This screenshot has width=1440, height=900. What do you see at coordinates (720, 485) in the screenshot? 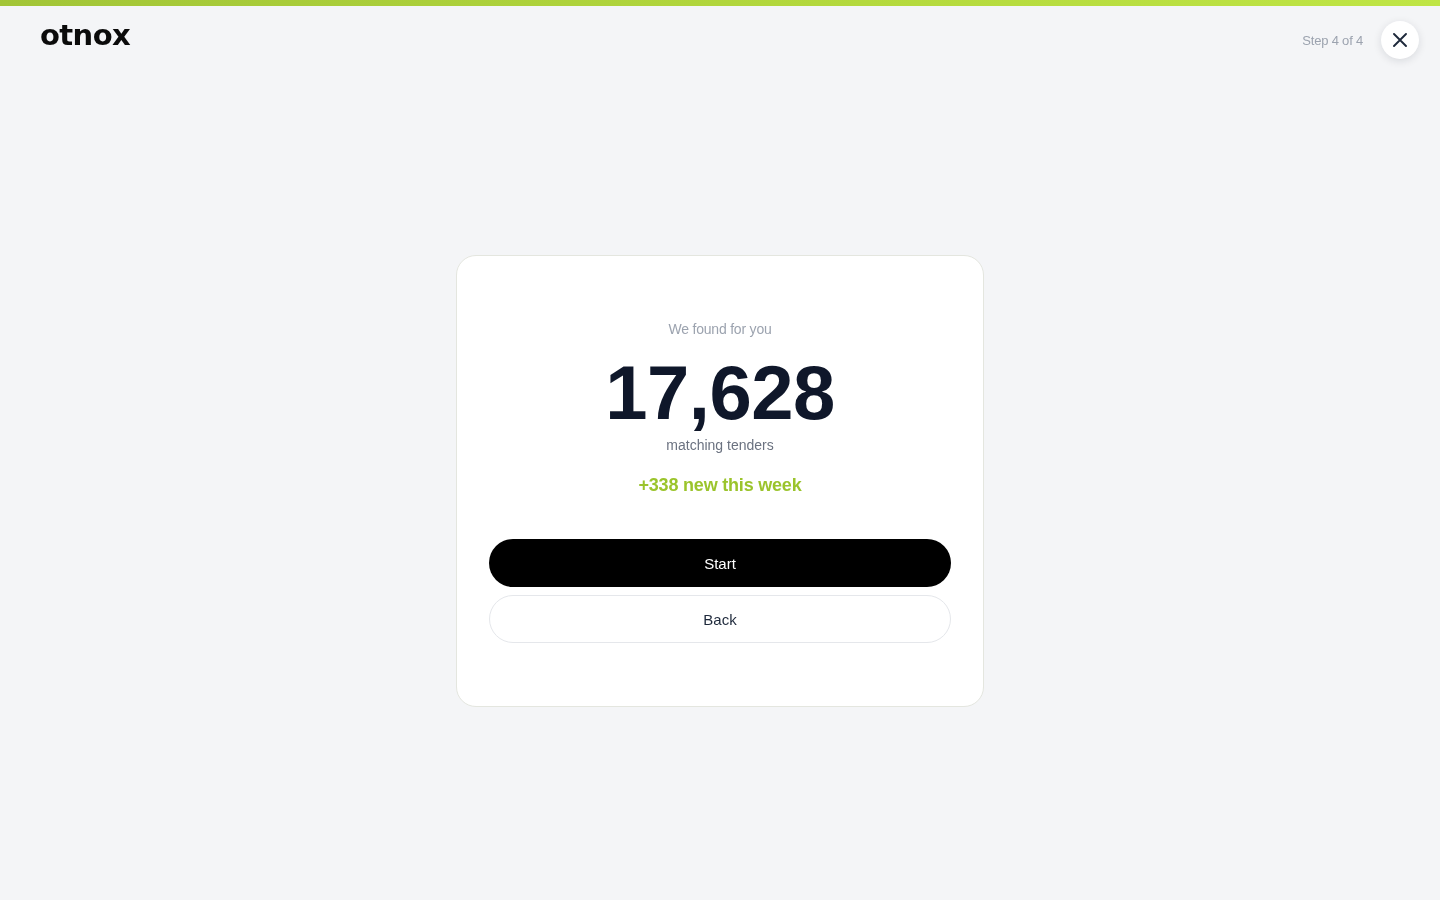
I see `weekly-new-count: +338 new this week` at bounding box center [720, 485].